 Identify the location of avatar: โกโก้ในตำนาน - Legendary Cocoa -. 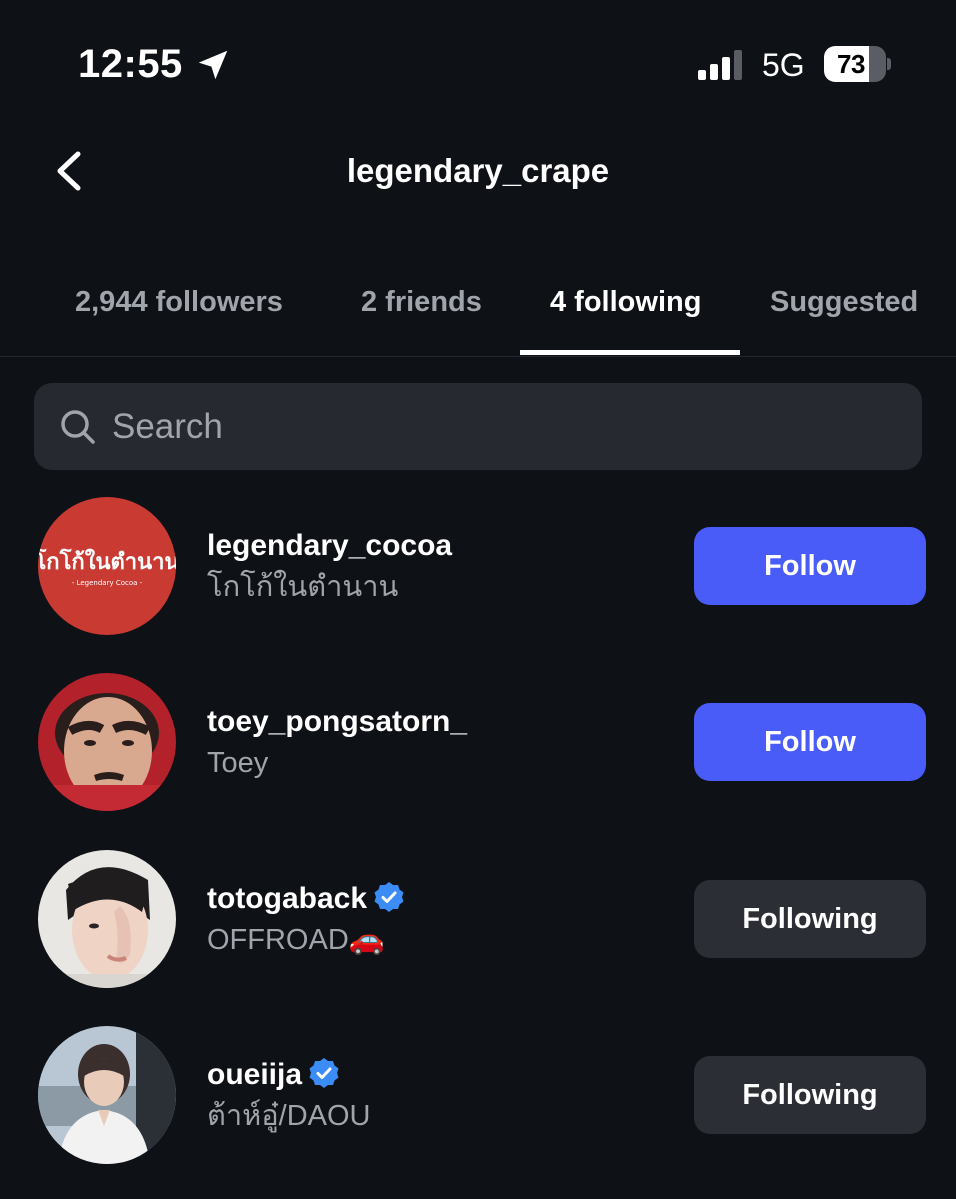
(107, 566).